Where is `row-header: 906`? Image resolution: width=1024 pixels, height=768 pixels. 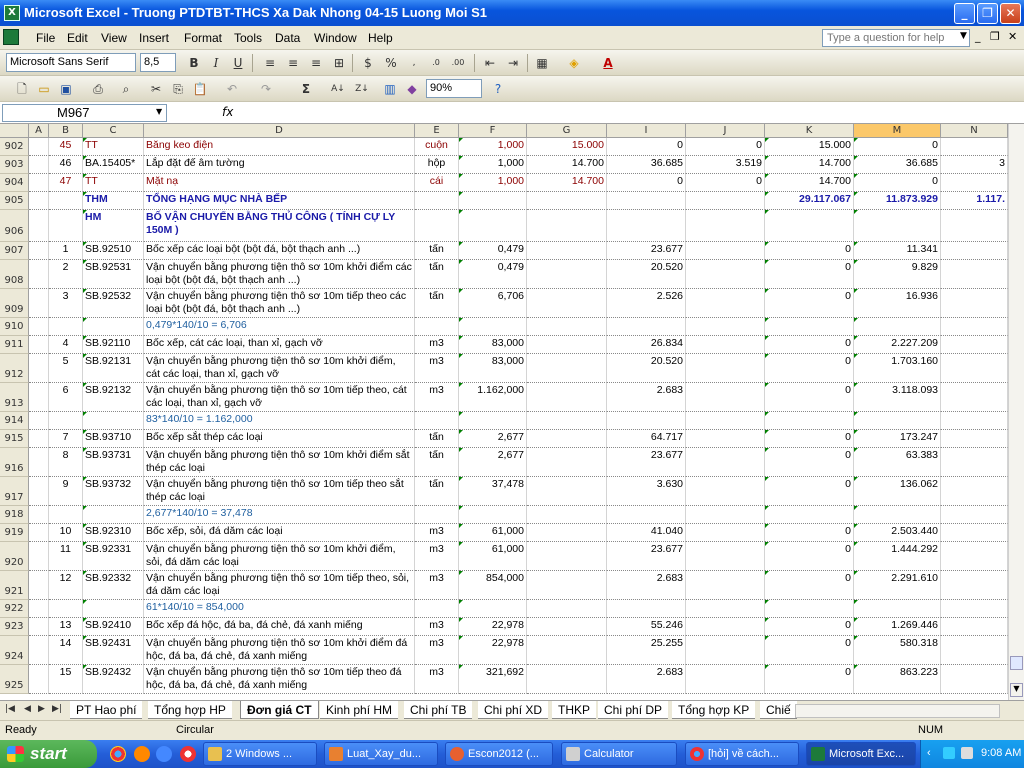 row-header: 906 is located at coordinates (14, 226).